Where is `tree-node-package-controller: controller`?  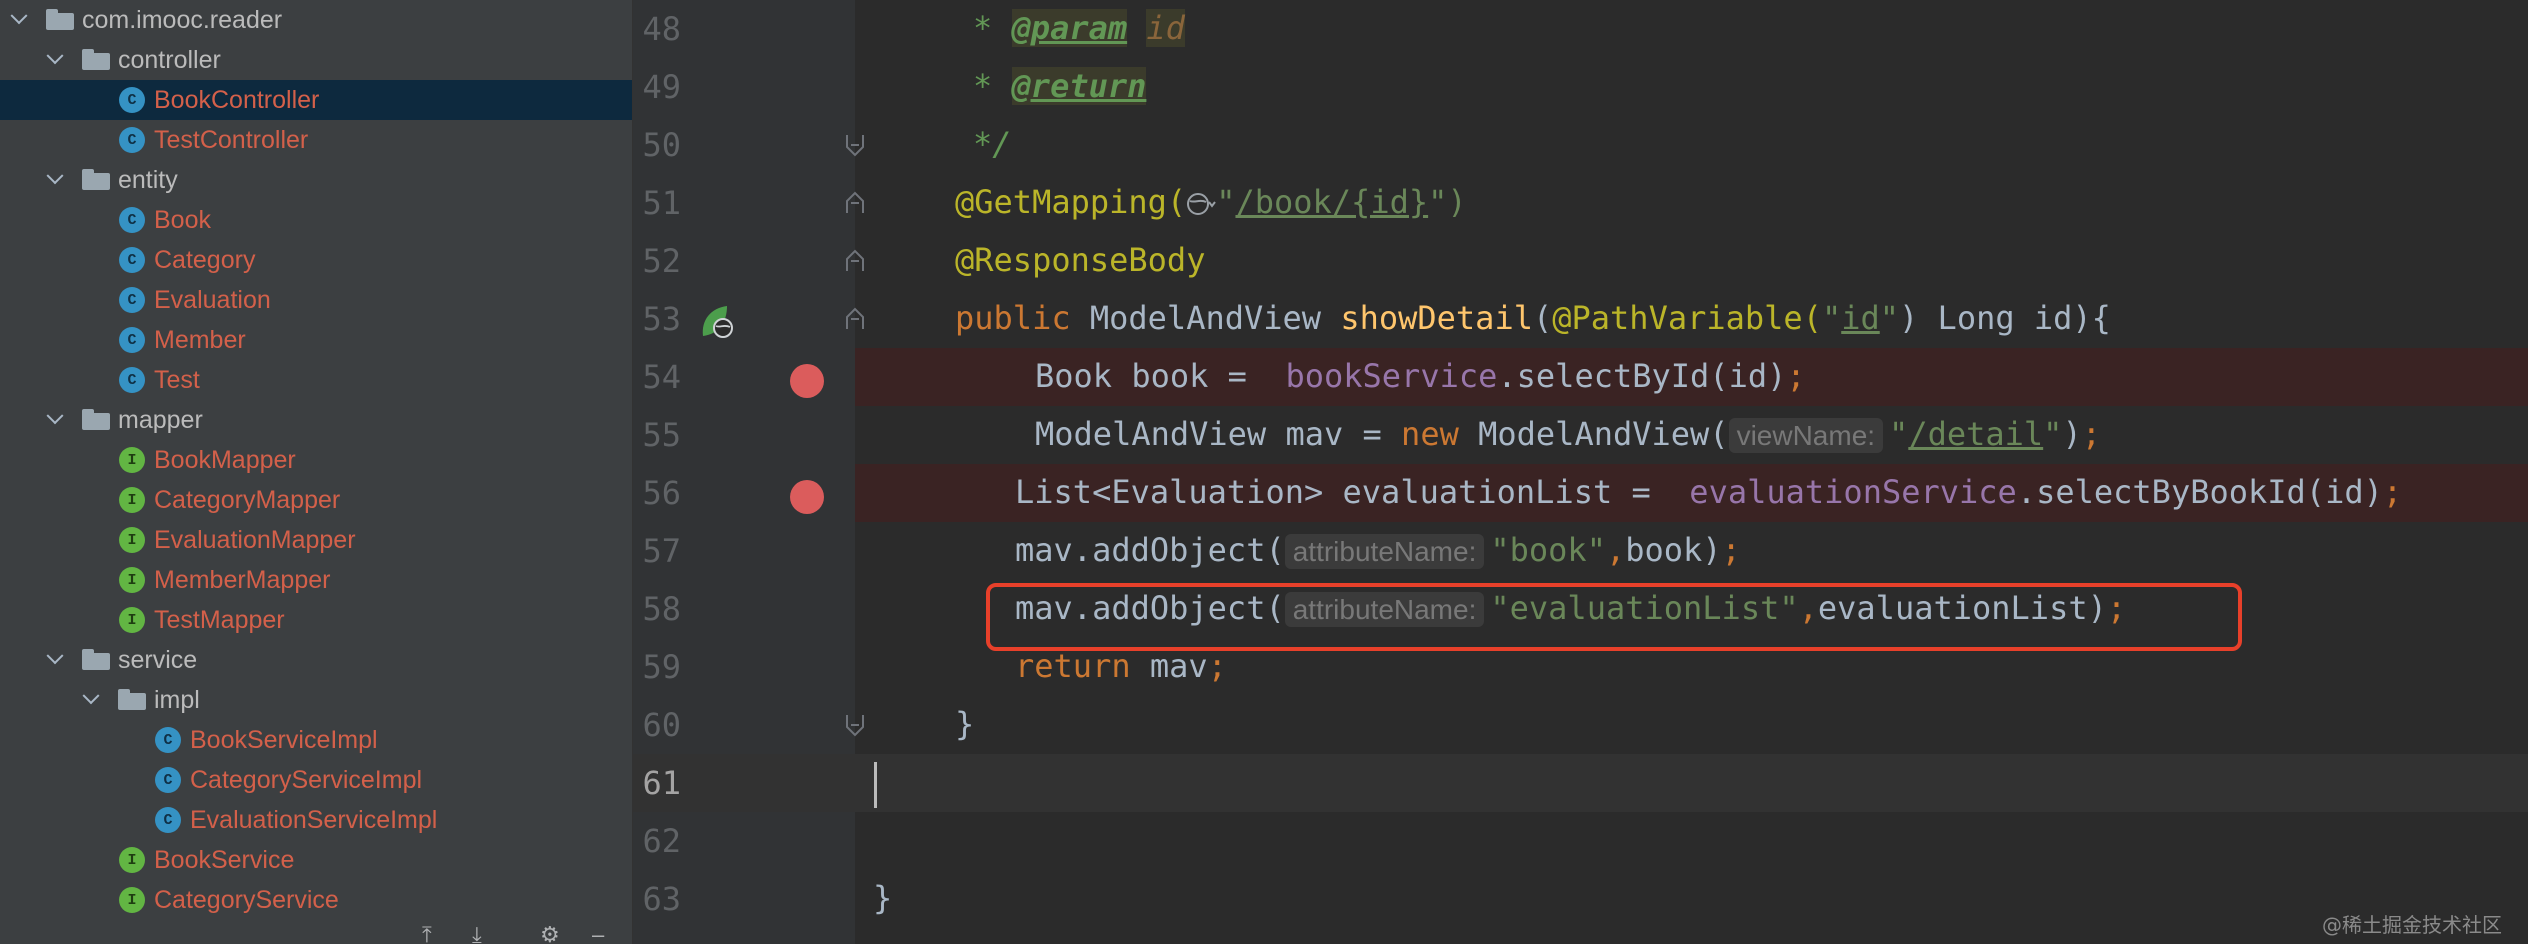 tree-node-package-controller: controller is located at coordinates (316, 60).